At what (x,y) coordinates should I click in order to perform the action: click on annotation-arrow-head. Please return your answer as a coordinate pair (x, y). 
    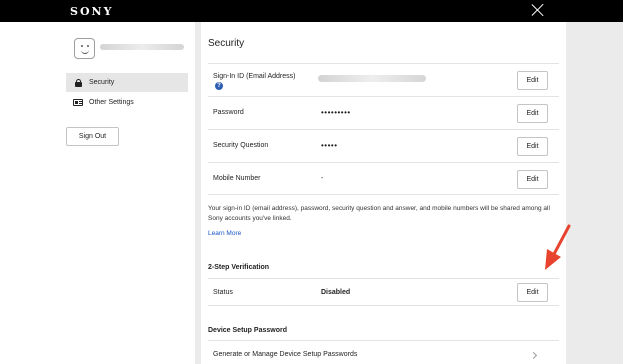
    Looking at the image, I should click on (553, 259).